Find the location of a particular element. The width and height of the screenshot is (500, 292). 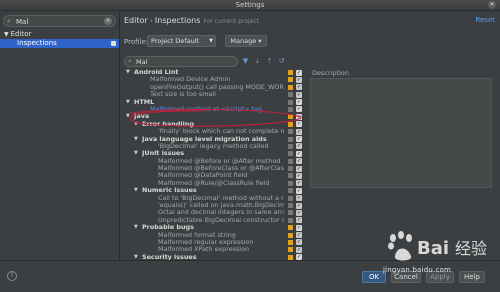

description-label: Description is located at coordinates (331, 73).